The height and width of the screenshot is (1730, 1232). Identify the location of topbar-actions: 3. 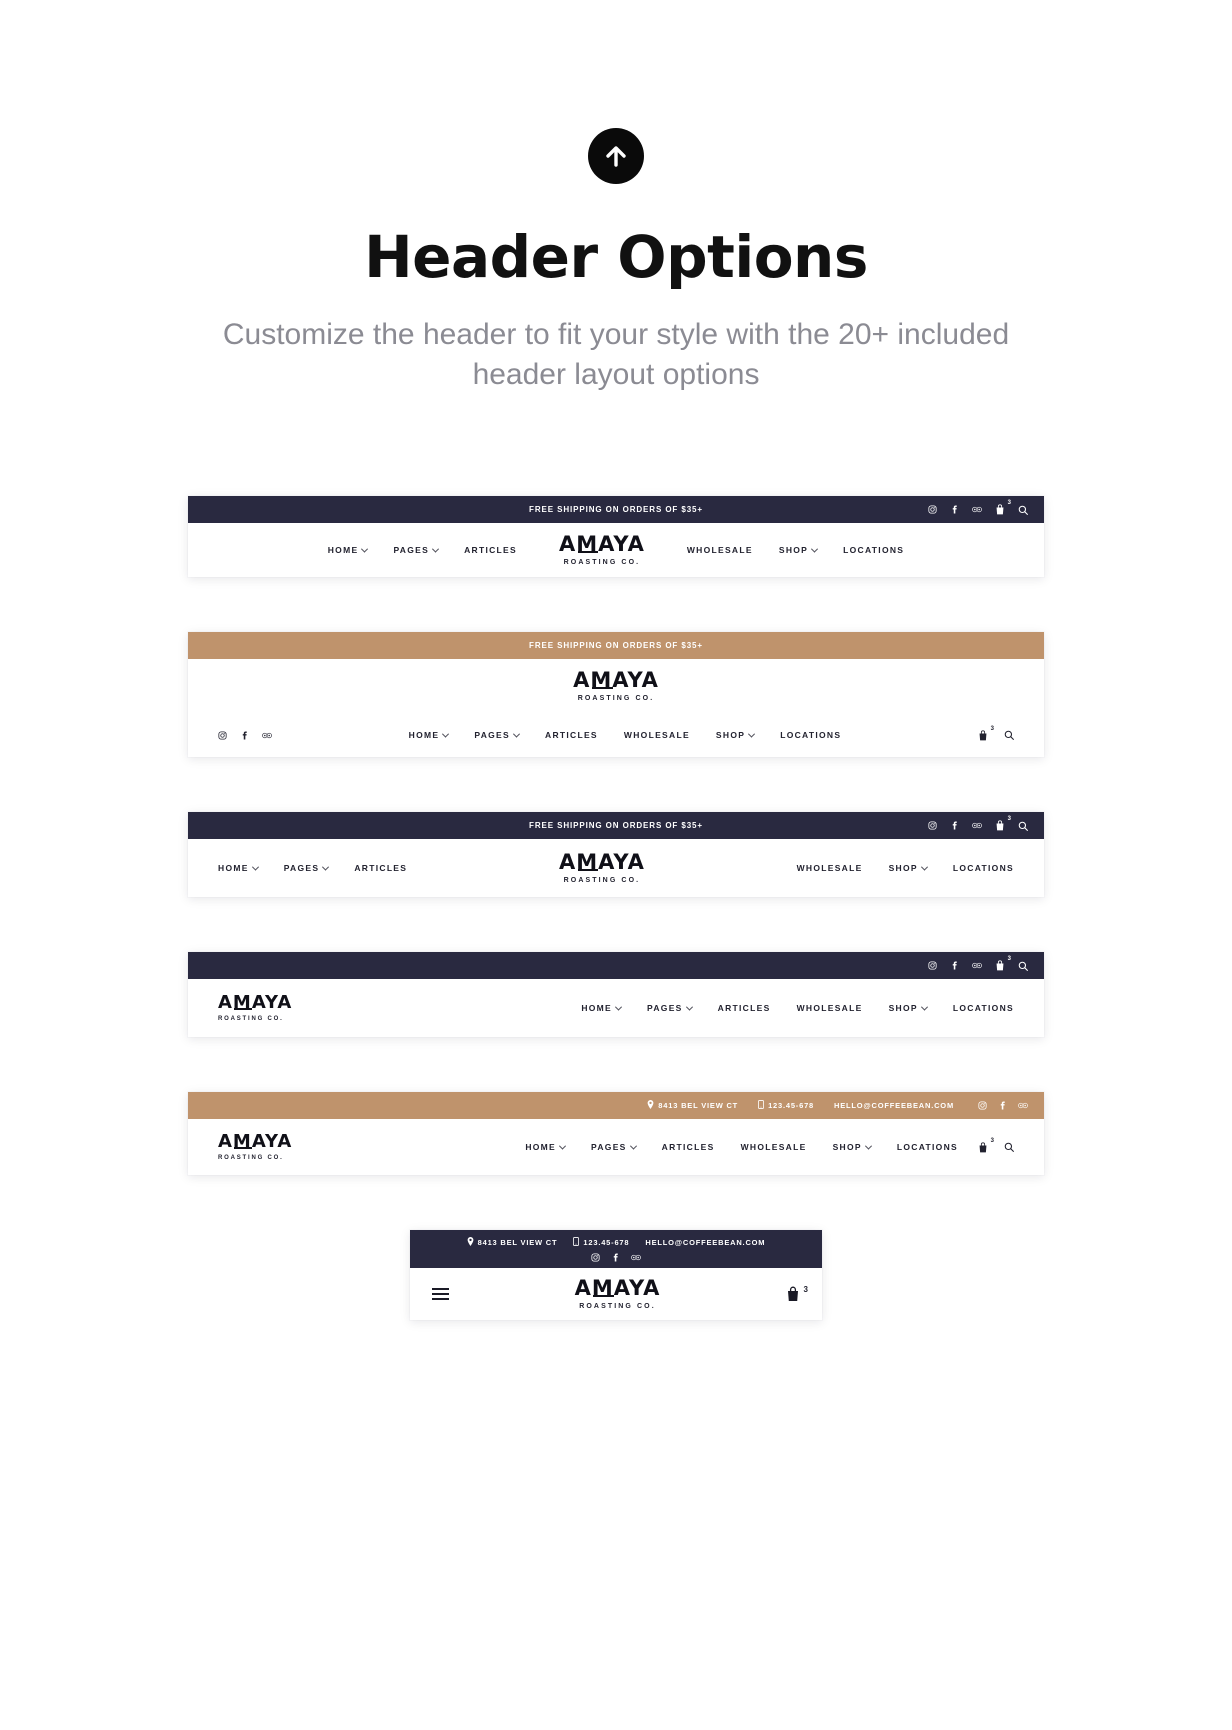
(978, 507).